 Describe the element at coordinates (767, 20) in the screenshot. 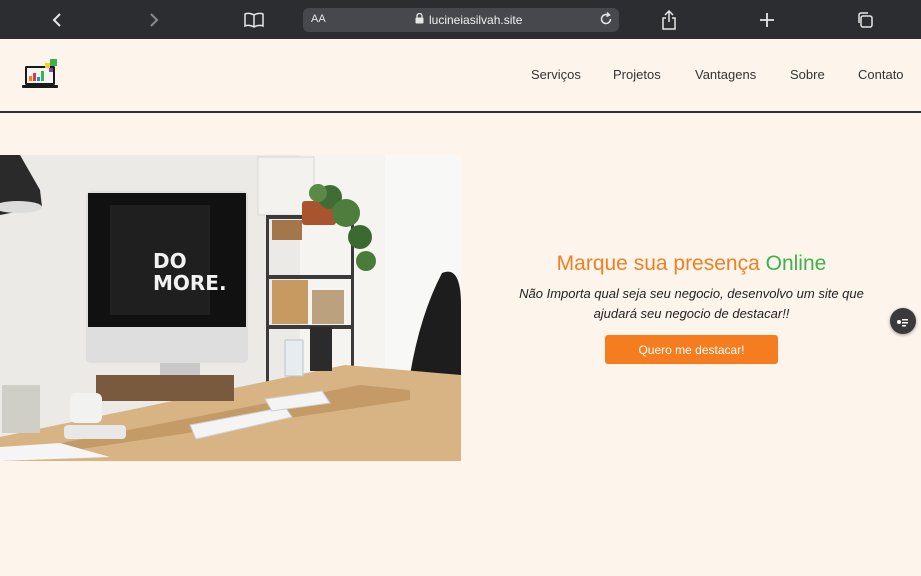

I see `new-tab-icon` at that location.